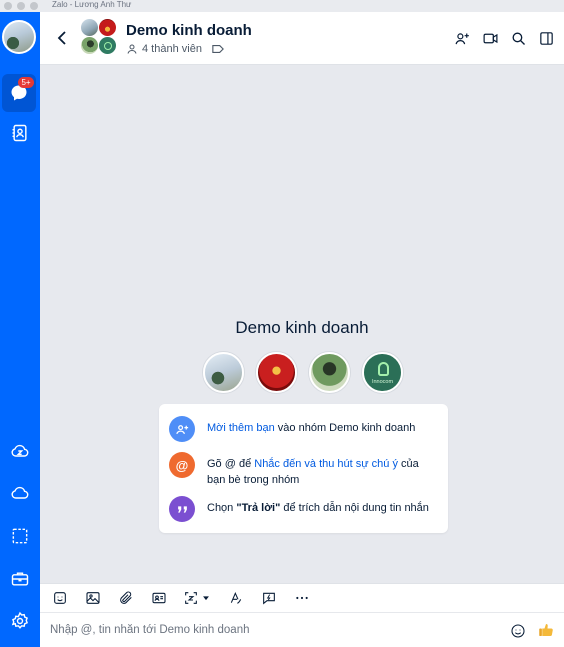  Describe the element at coordinates (172, 49) in the screenshot. I see `member-count: 4 thành viên` at that location.